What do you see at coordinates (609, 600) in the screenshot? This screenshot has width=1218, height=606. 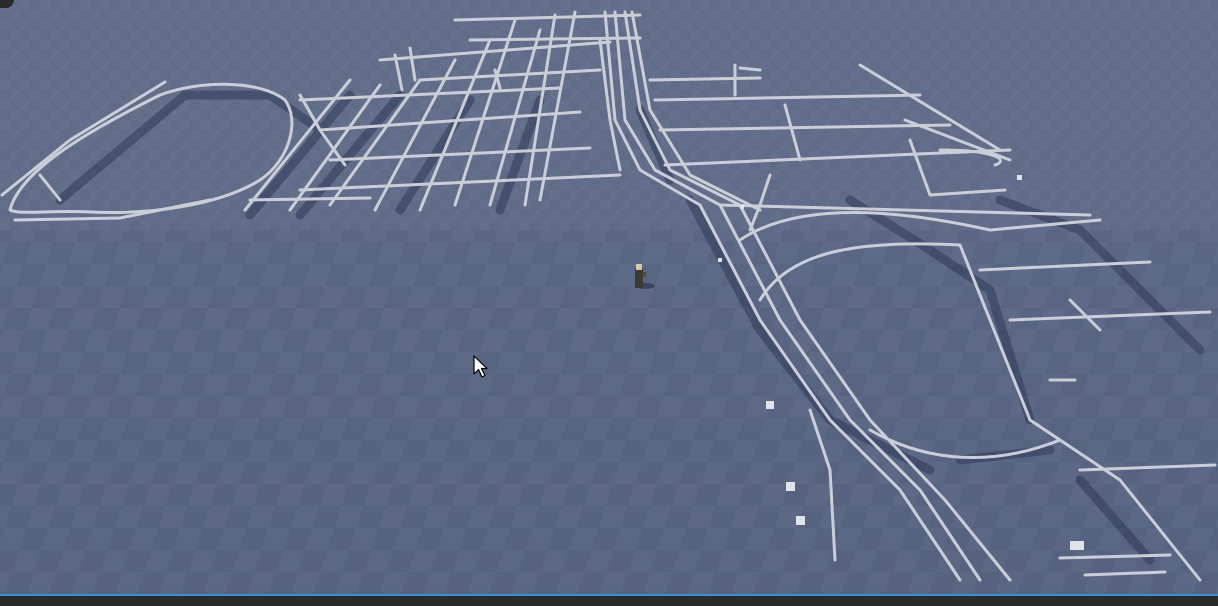 I see `bottom-status-strip` at bounding box center [609, 600].